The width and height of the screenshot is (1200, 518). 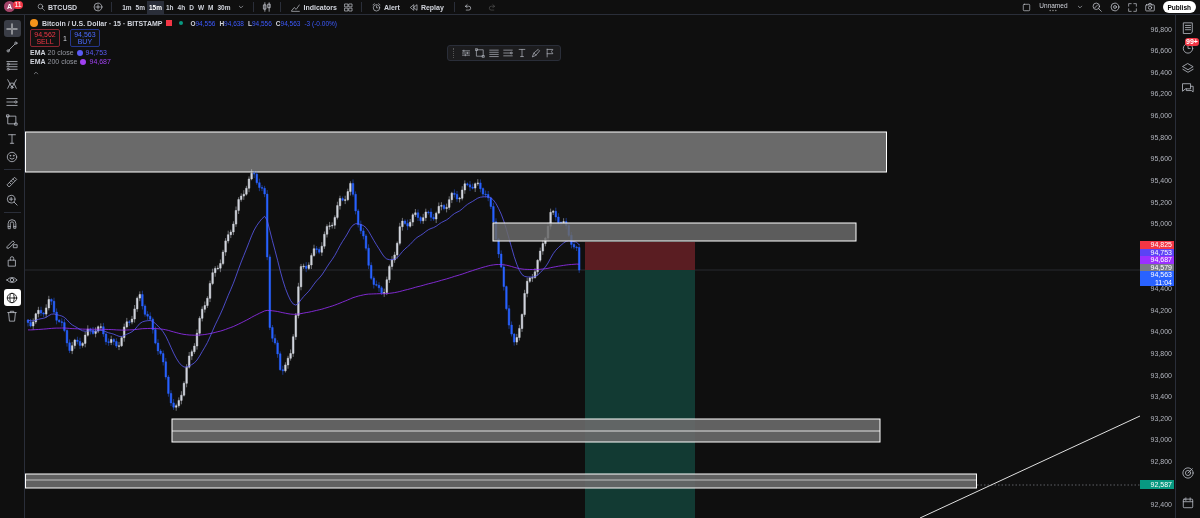 I want to click on zoom-in-icon, so click(x=12, y=200).